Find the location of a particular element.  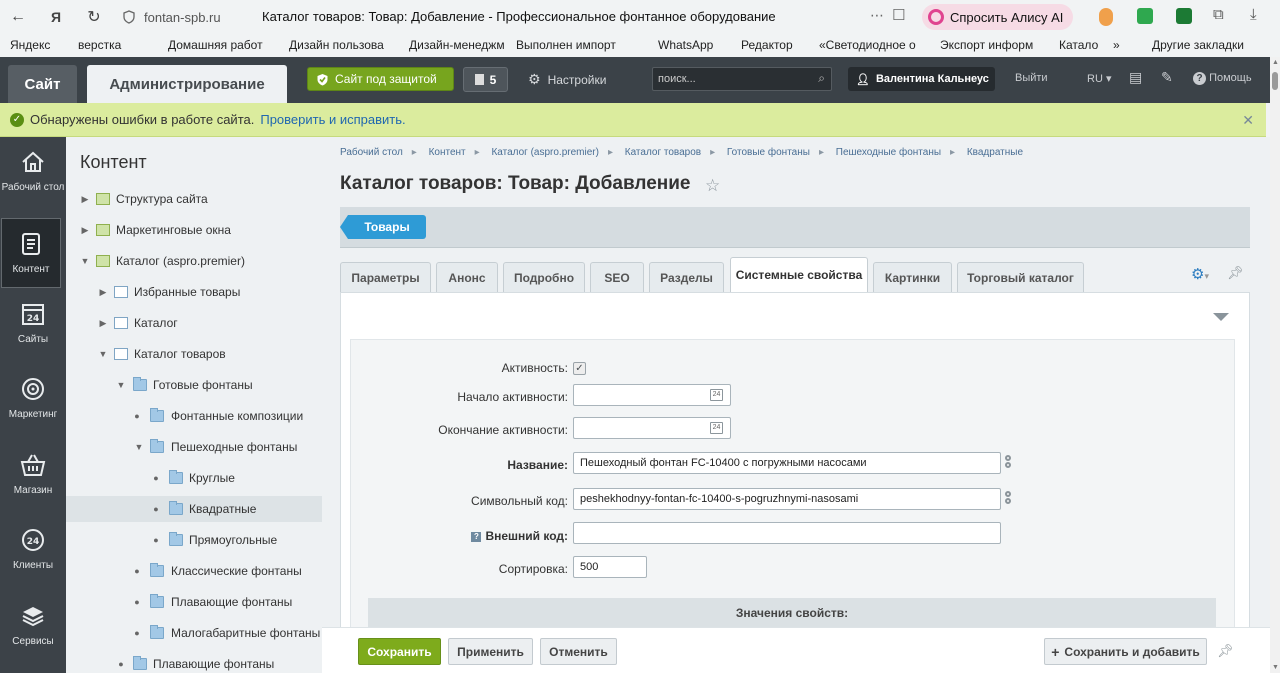

tab-announce: Анонс is located at coordinates (467, 277).